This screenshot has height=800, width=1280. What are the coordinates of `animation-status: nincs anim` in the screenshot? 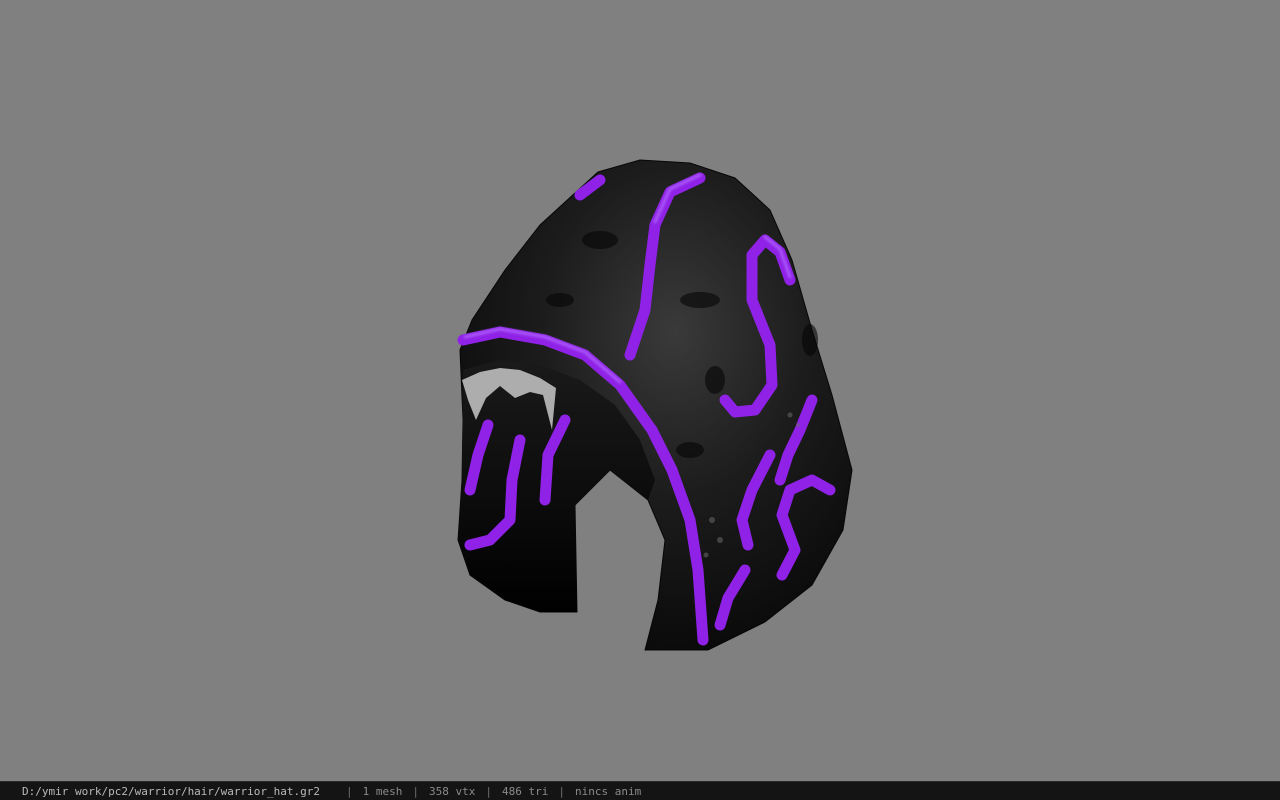 It's located at (608, 791).